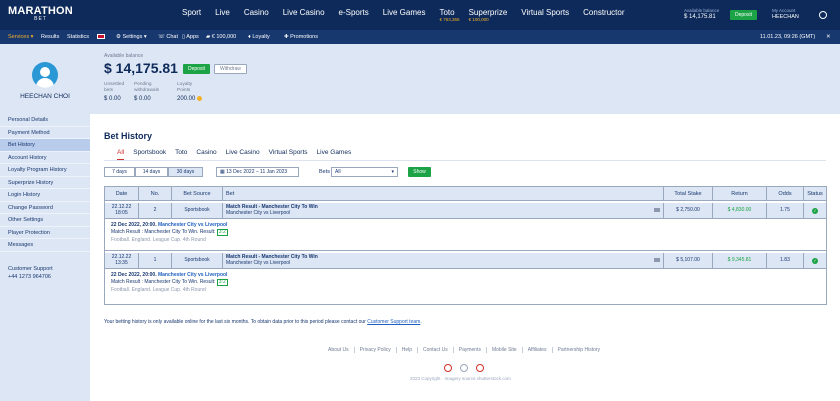  What do you see at coordinates (50, 37) in the screenshot?
I see `results-link: Results` at bounding box center [50, 37].